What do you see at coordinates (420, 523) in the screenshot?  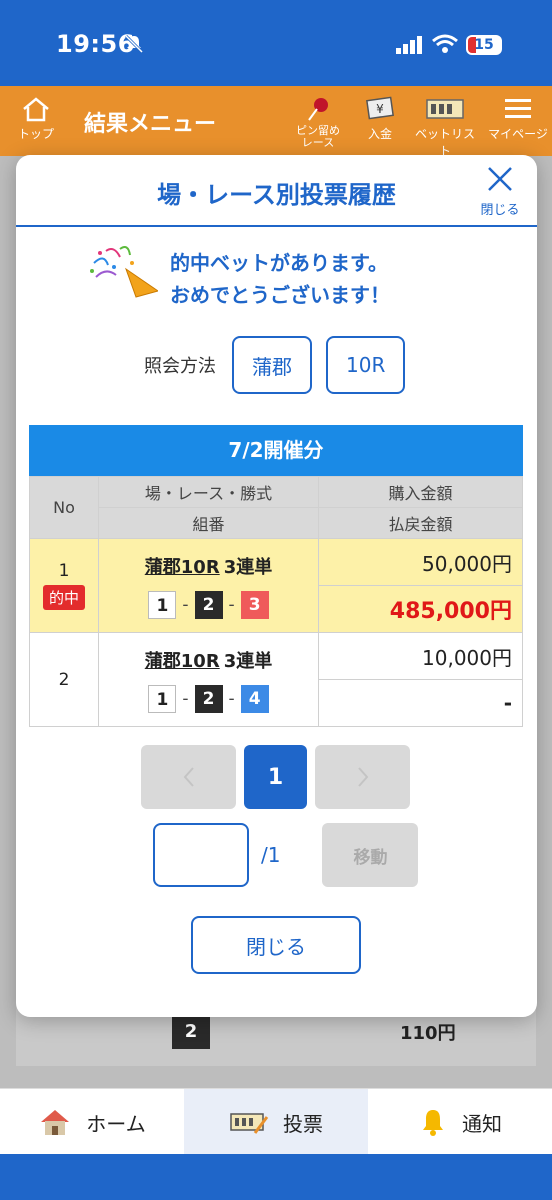 I see `header-payout: 払戻金額` at bounding box center [420, 523].